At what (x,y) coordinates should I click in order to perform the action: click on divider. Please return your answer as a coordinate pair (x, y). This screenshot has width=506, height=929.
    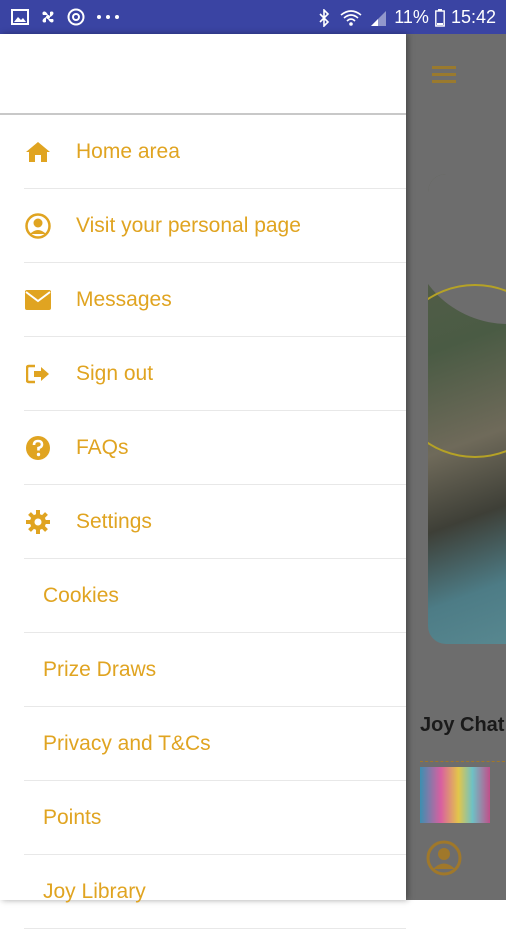
    Looking at the image, I should click on (463, 761).